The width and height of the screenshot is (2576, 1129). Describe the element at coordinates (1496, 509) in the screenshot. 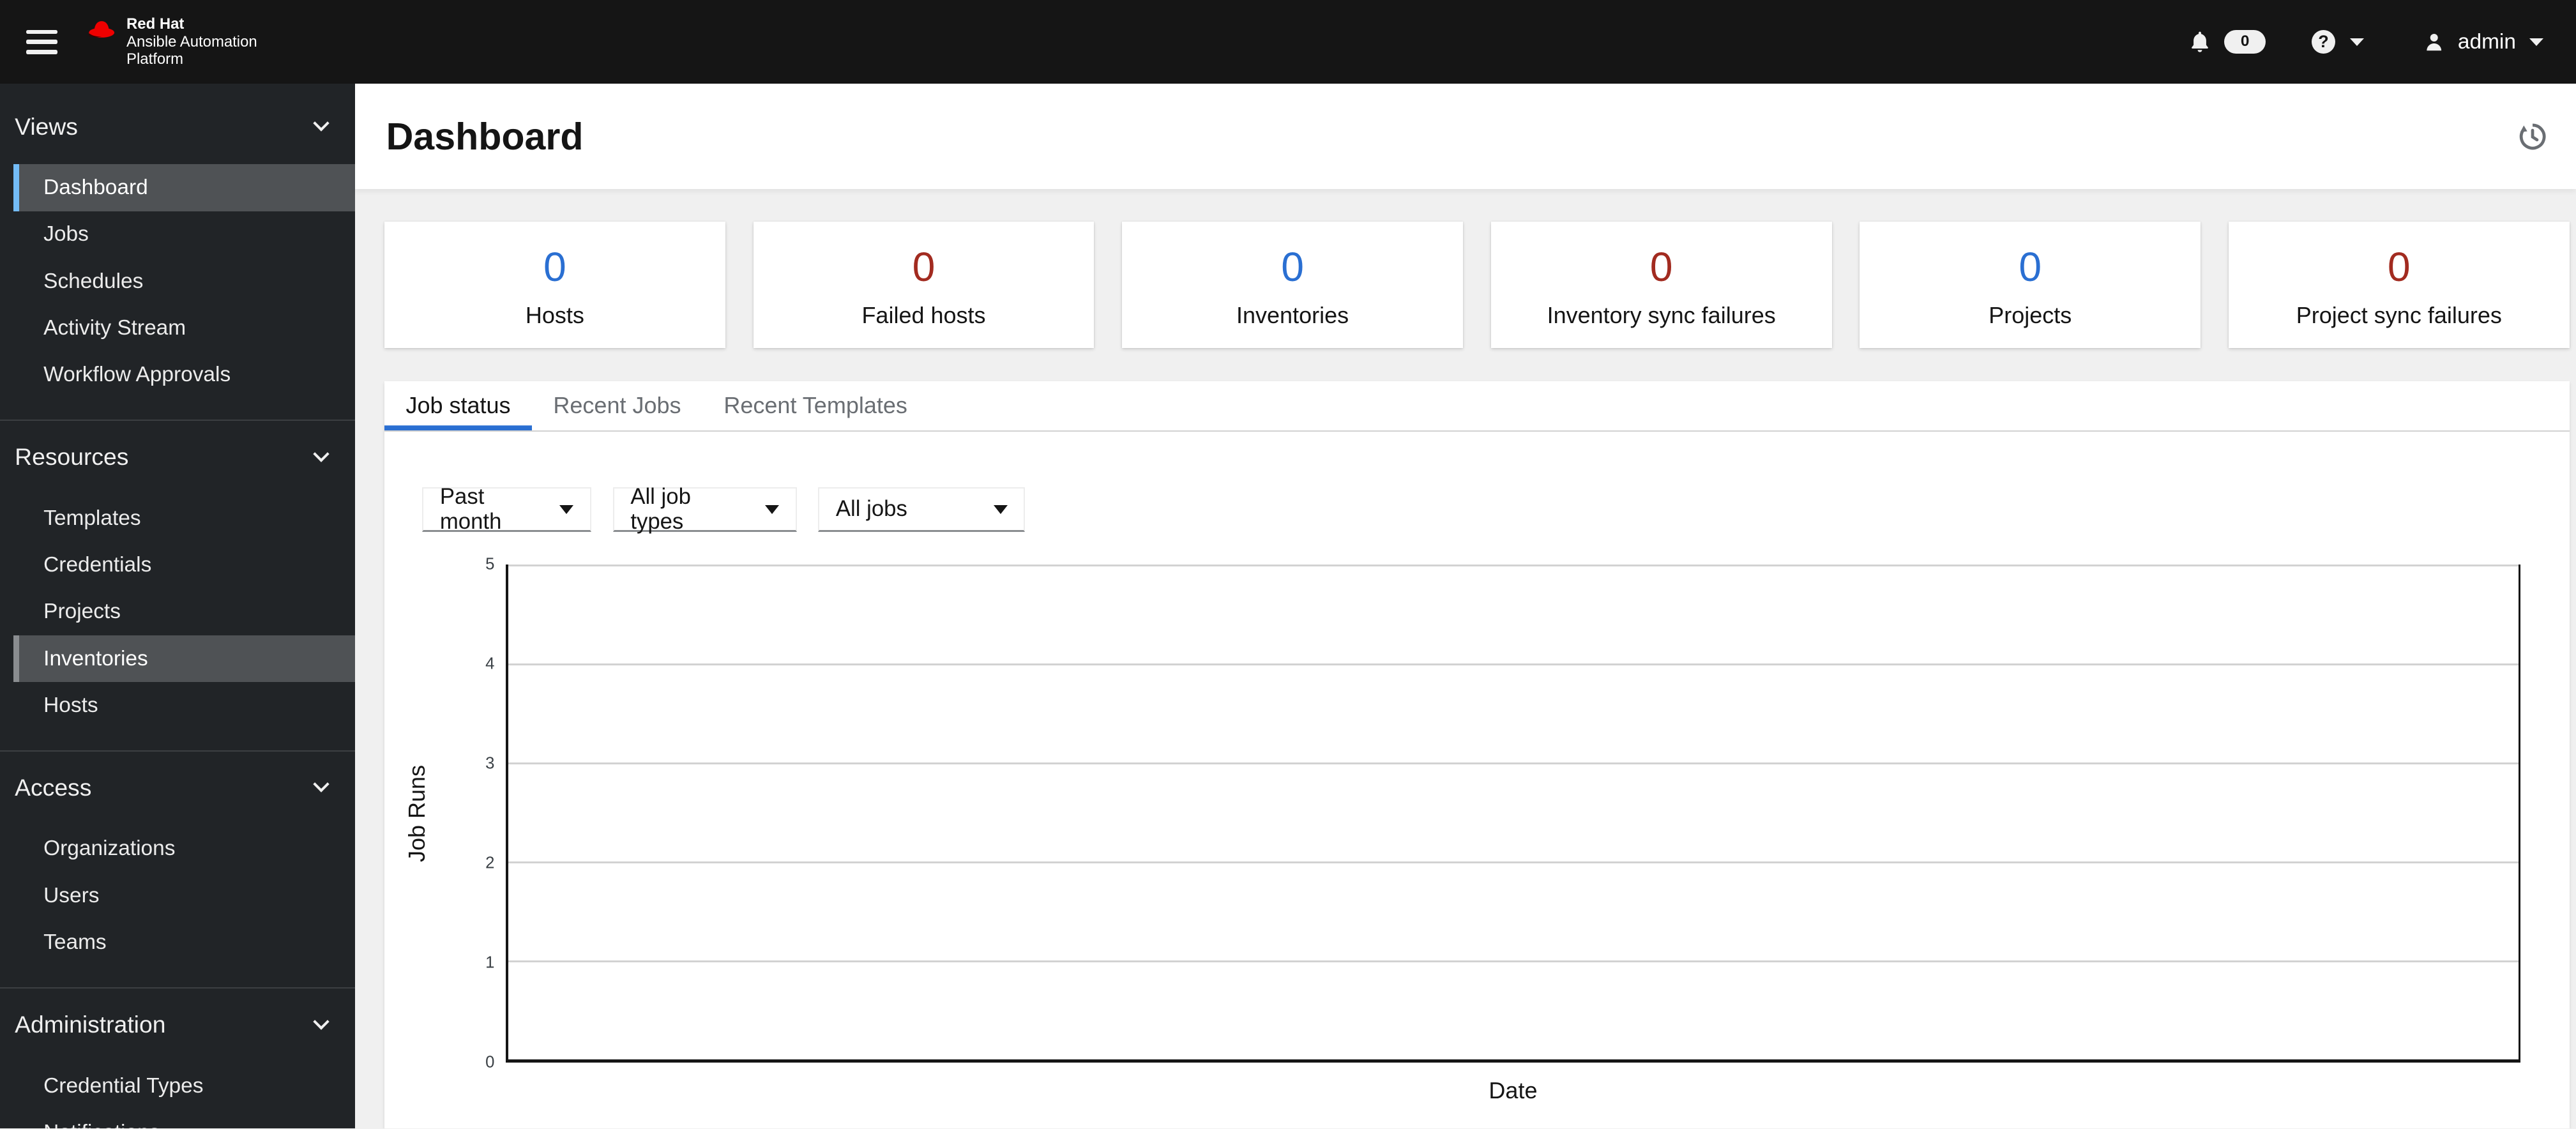

I see `chart-filters: Past month All job types All jobs` at that location.